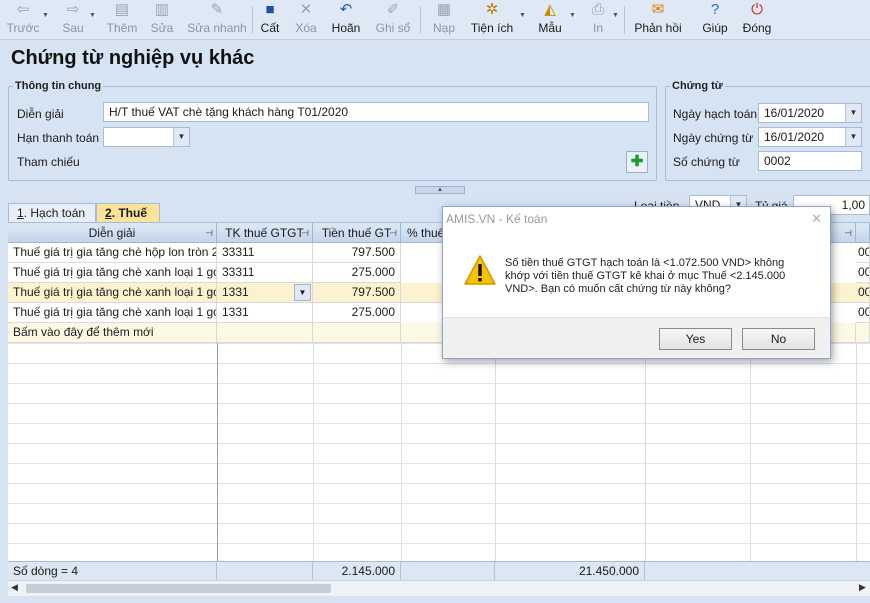  I want to click on yes-button: Yes, so click(695, 339).